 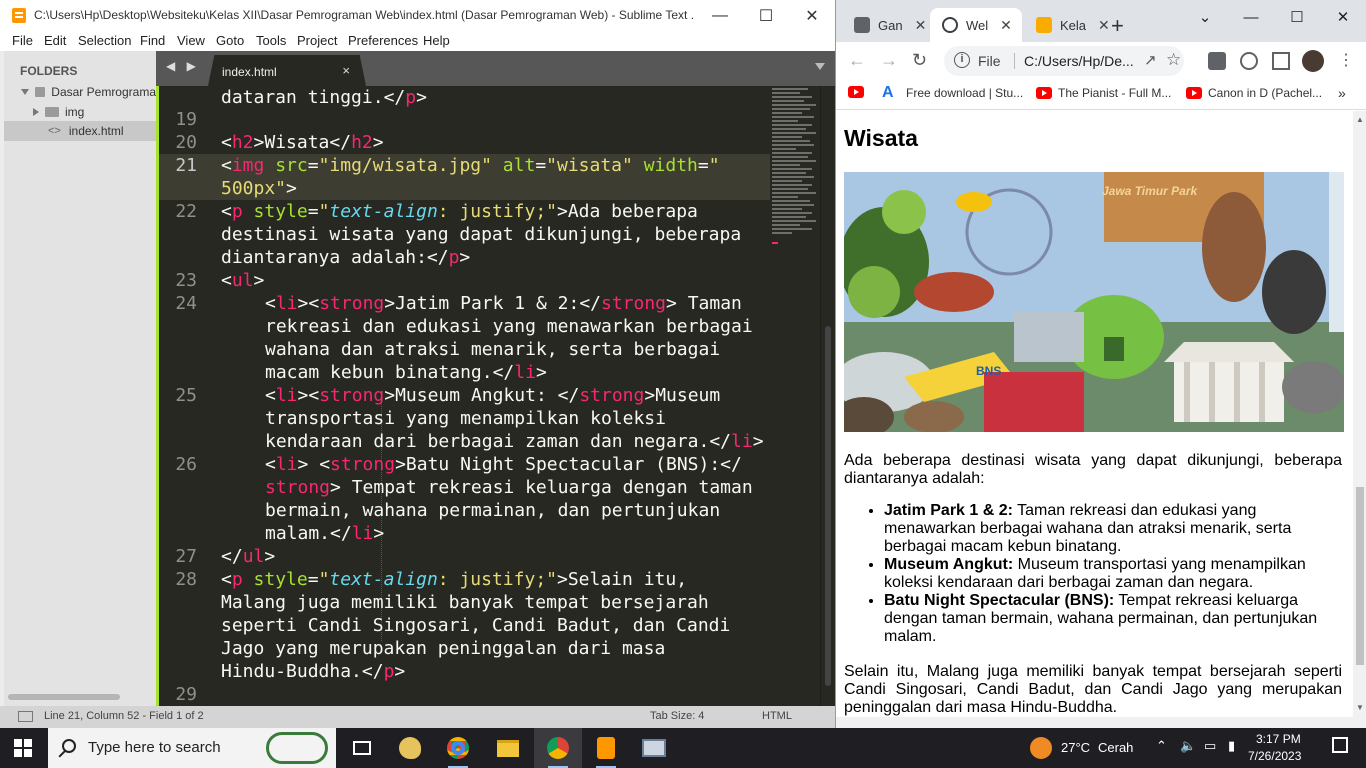 I want to click on menu-dots-icon: ⋮, so click(x=1346, y=60).